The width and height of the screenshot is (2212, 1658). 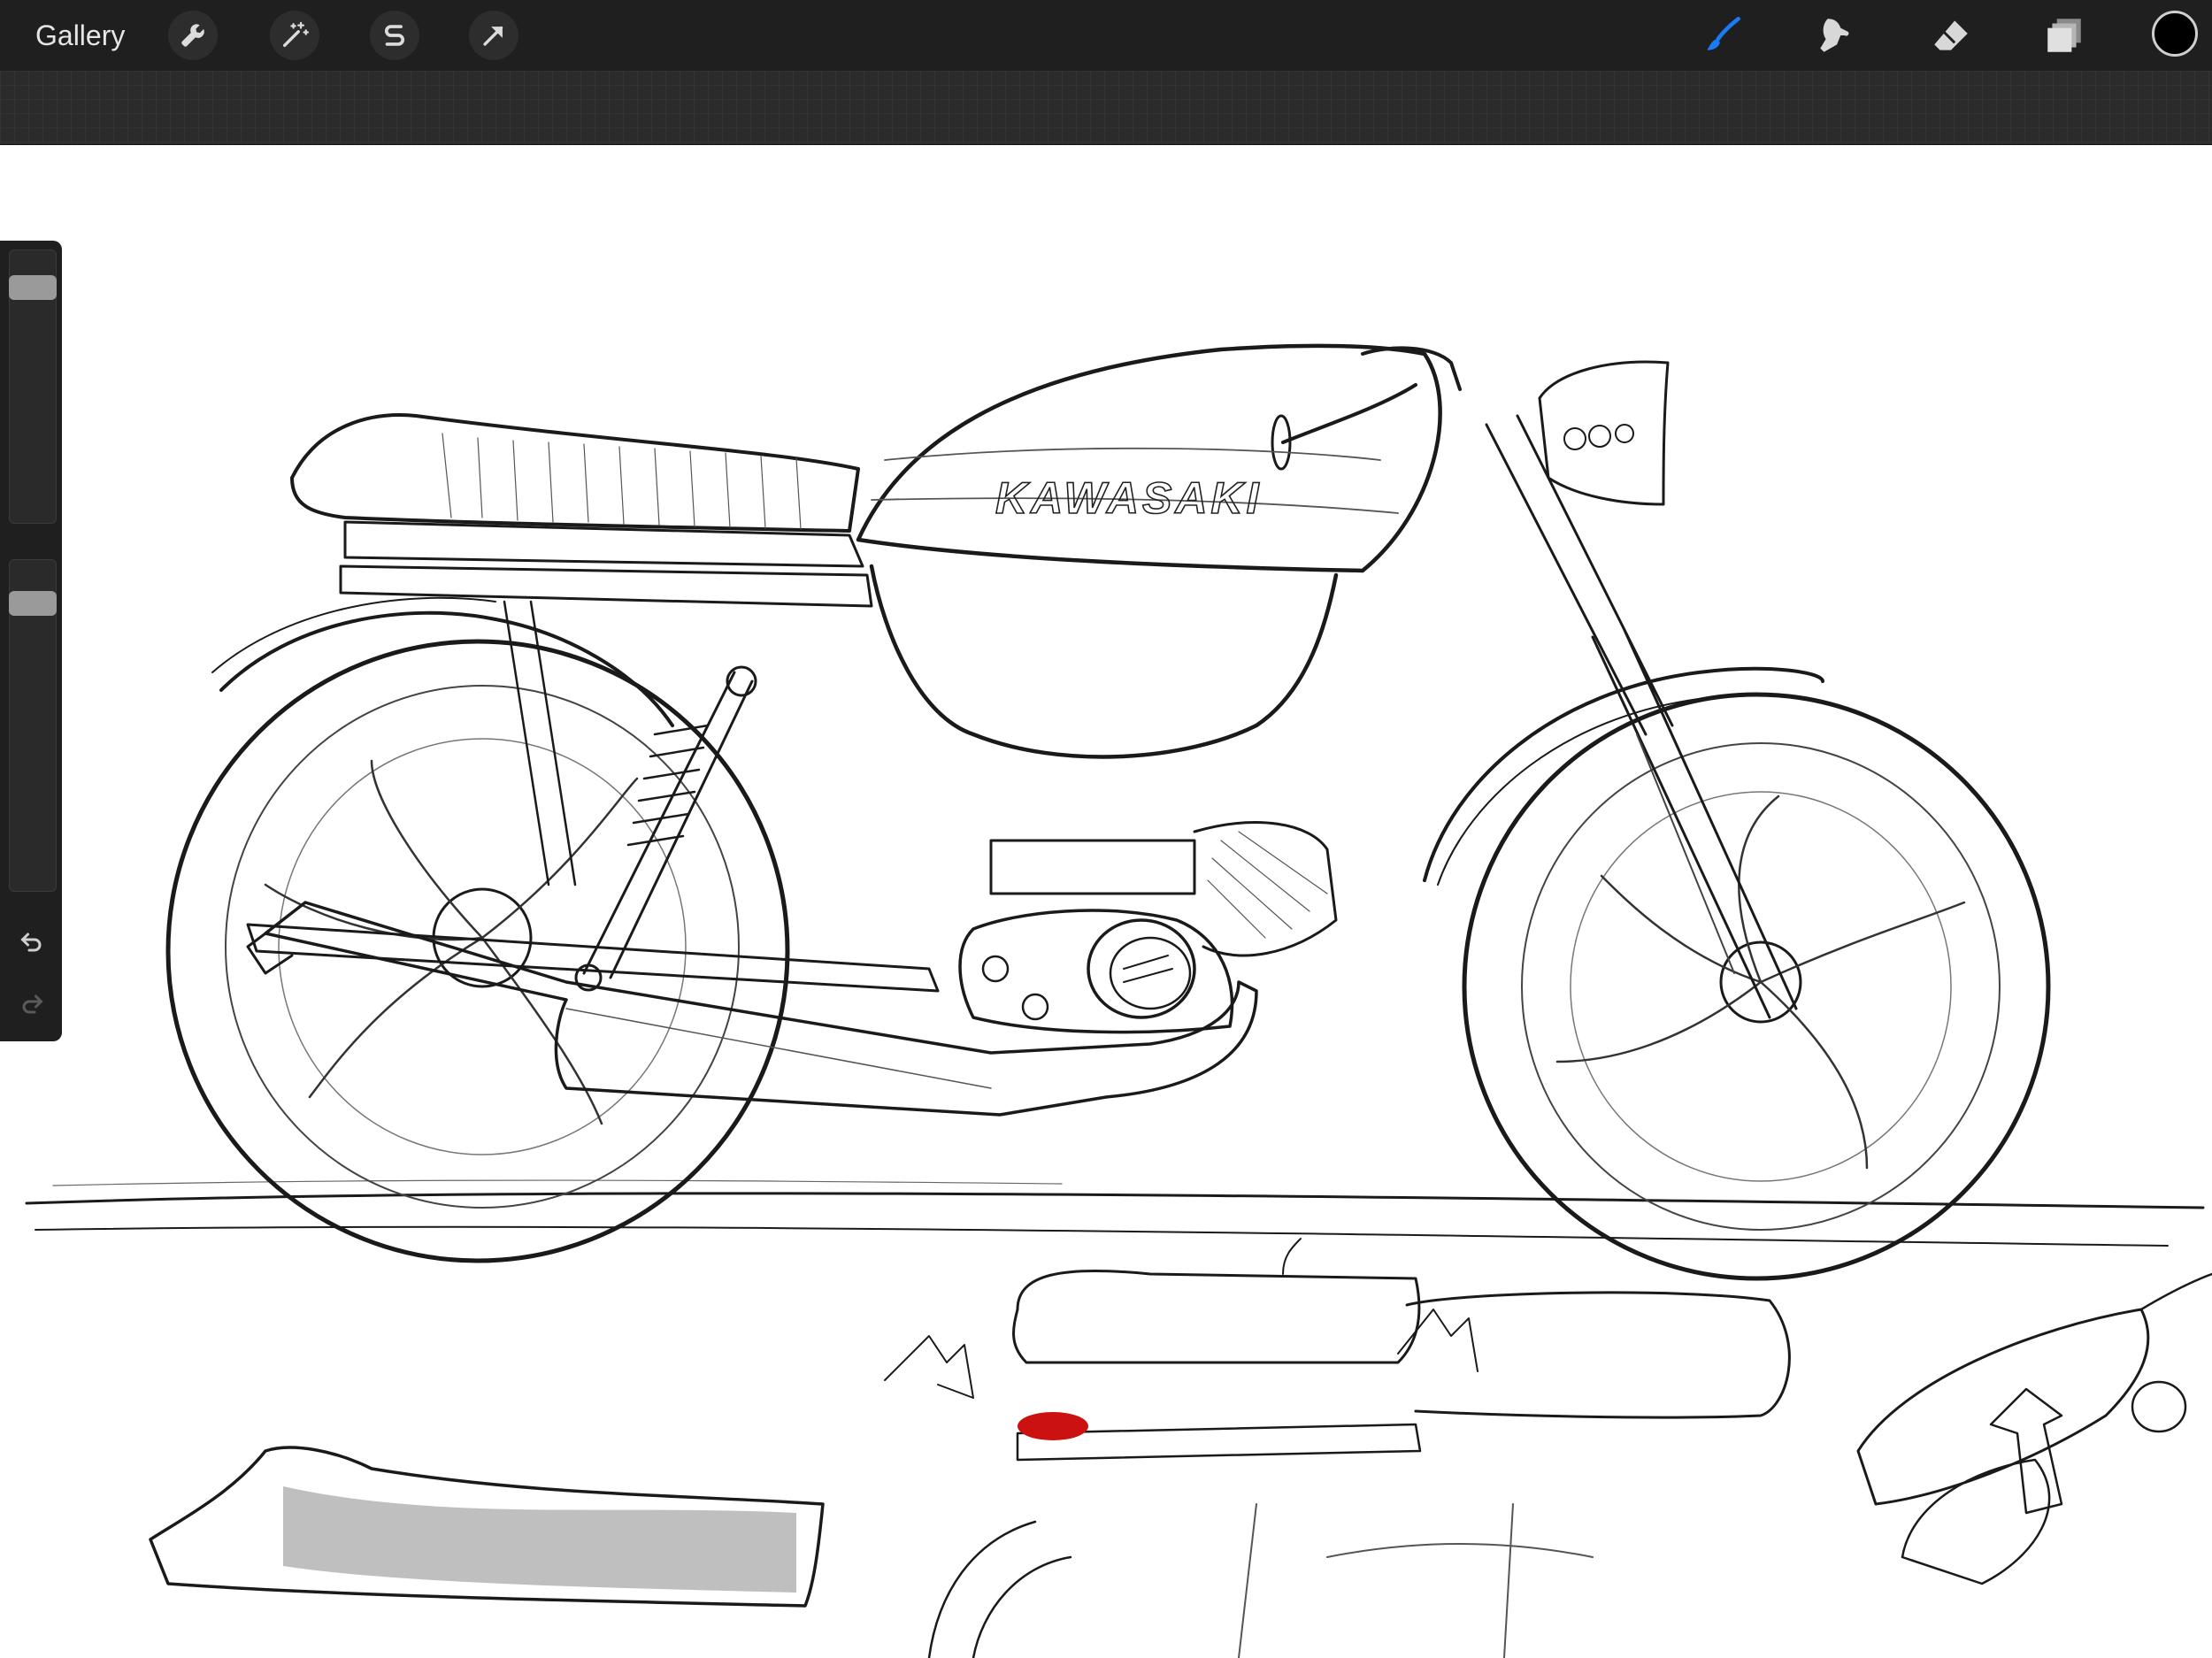 What do you see at coordinates (1724, 35) in the screenshot?
I see `brush-icon` at bounding box center [1724, 35].